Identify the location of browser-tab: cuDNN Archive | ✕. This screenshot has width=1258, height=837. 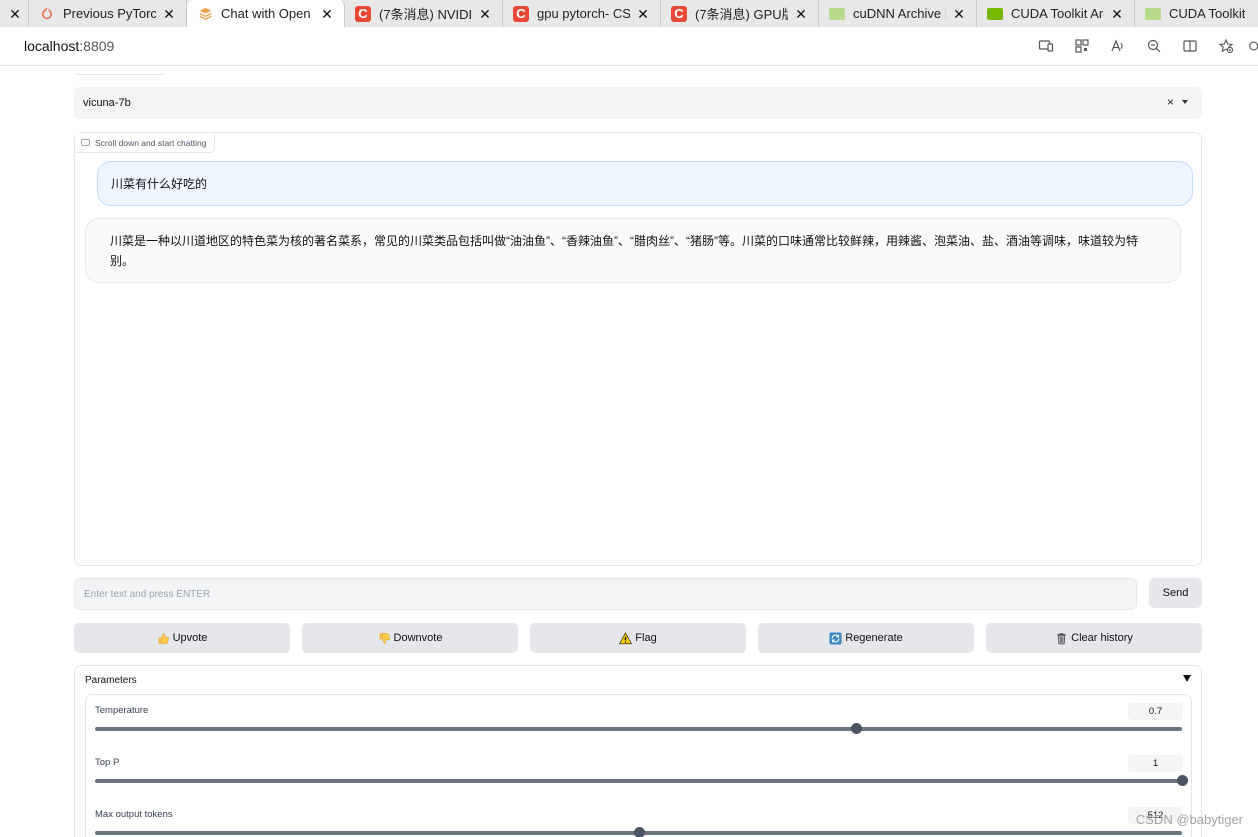
(898, 13).